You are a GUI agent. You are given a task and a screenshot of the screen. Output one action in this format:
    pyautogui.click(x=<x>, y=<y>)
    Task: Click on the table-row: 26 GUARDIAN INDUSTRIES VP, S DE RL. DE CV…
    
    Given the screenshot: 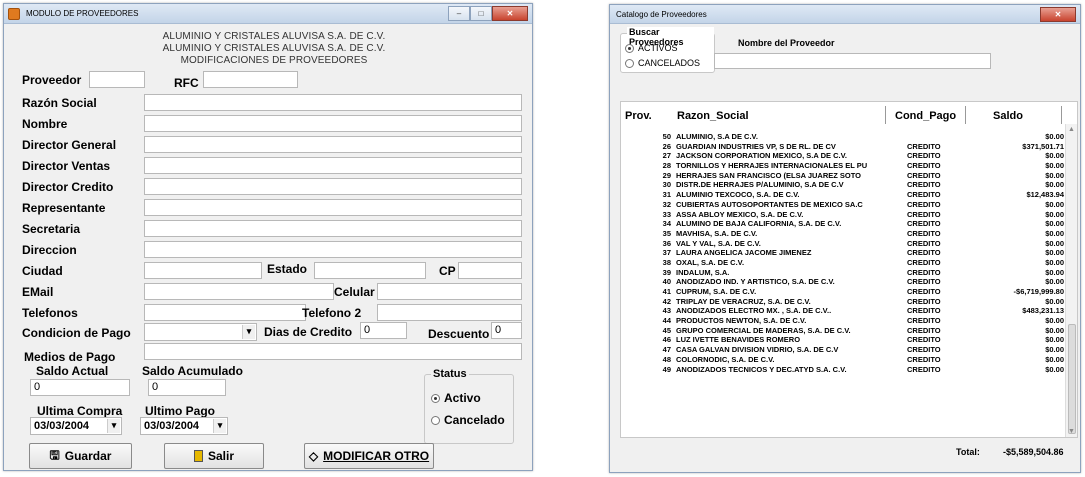 What is the action you would take?
    pyautogui.click(x=843, y=147)
    